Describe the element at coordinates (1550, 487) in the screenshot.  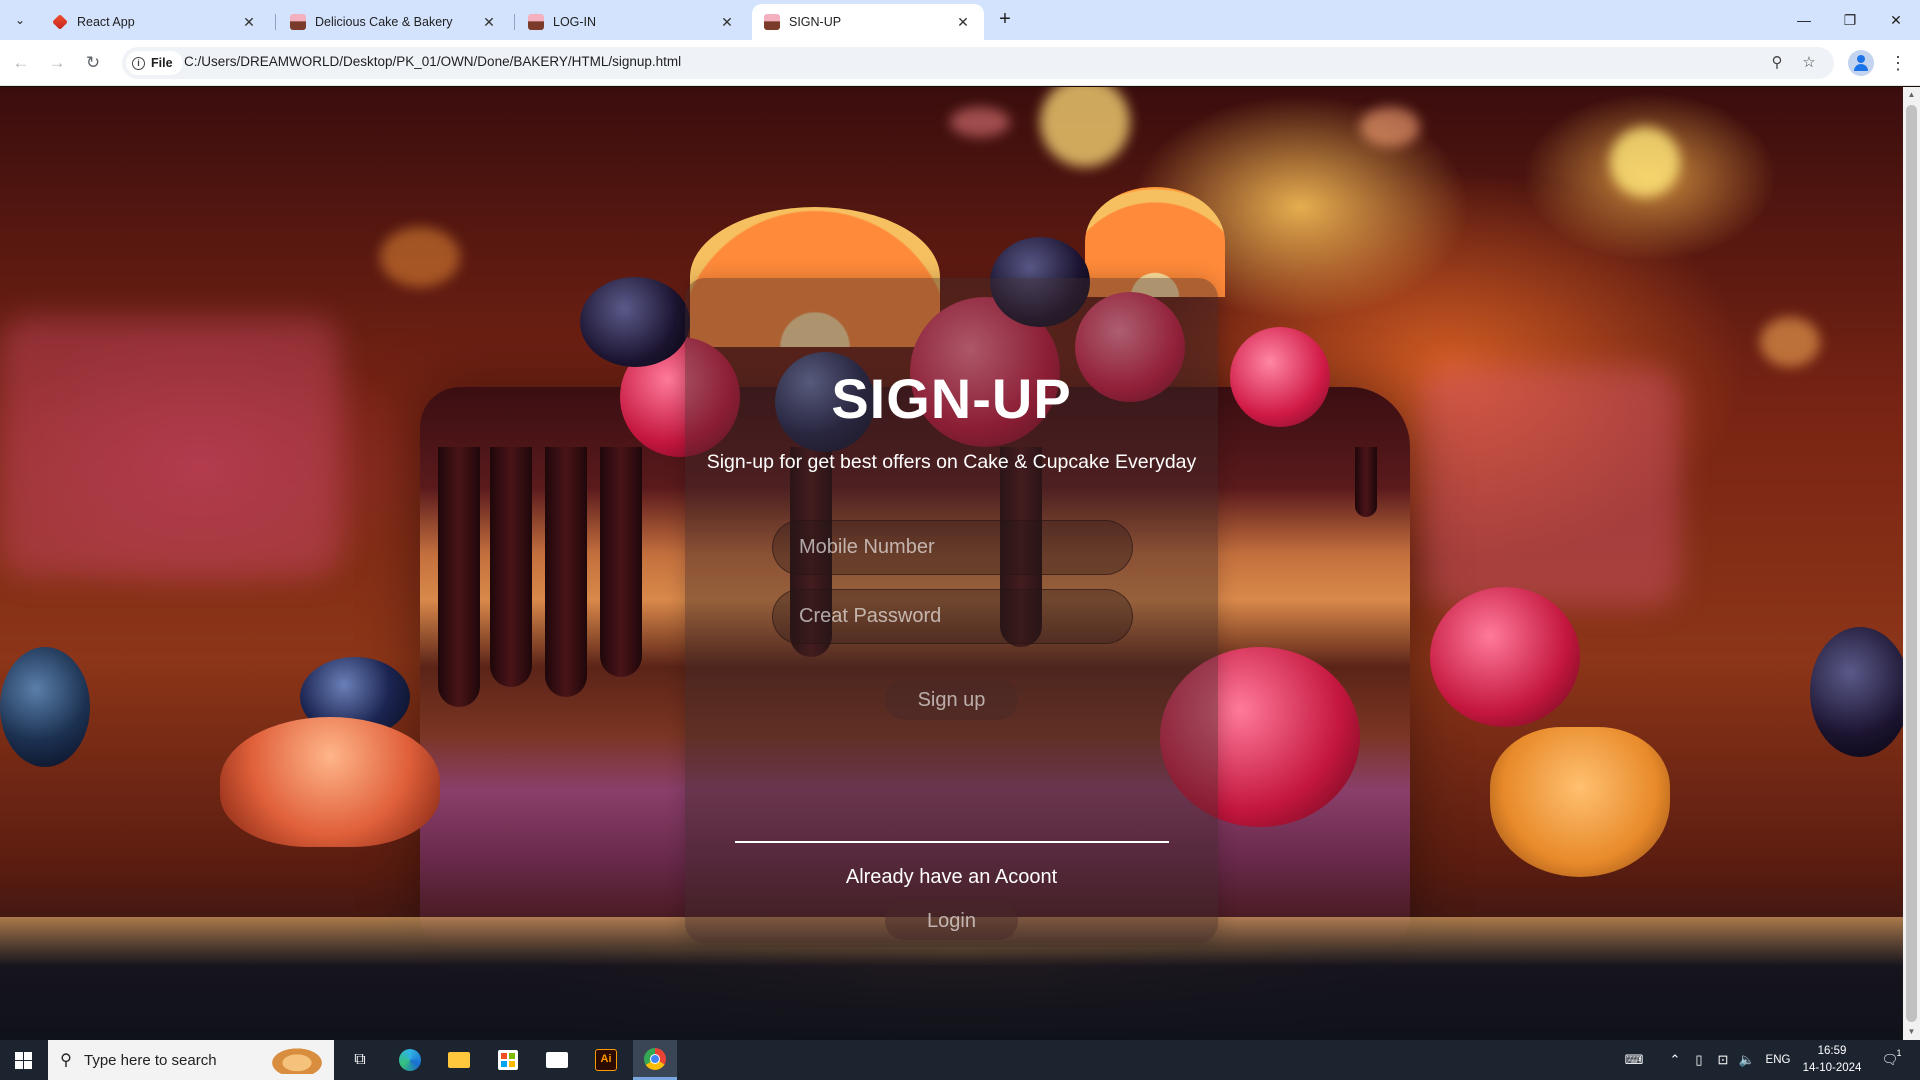
I see `background-cake-right` at that location.